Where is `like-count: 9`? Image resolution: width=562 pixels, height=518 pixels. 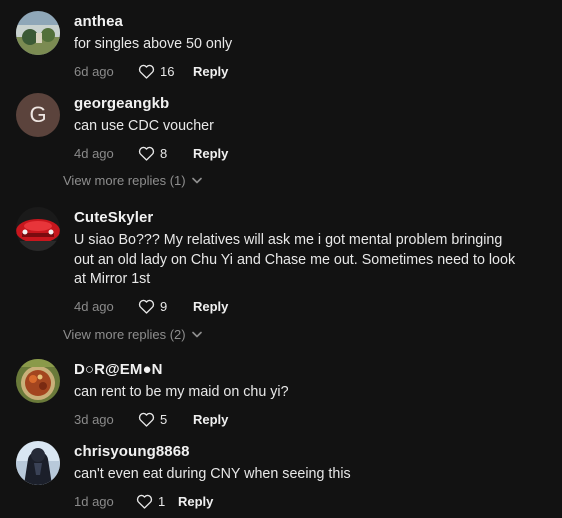
like-count: 9 is located at coordinates (164, 306).